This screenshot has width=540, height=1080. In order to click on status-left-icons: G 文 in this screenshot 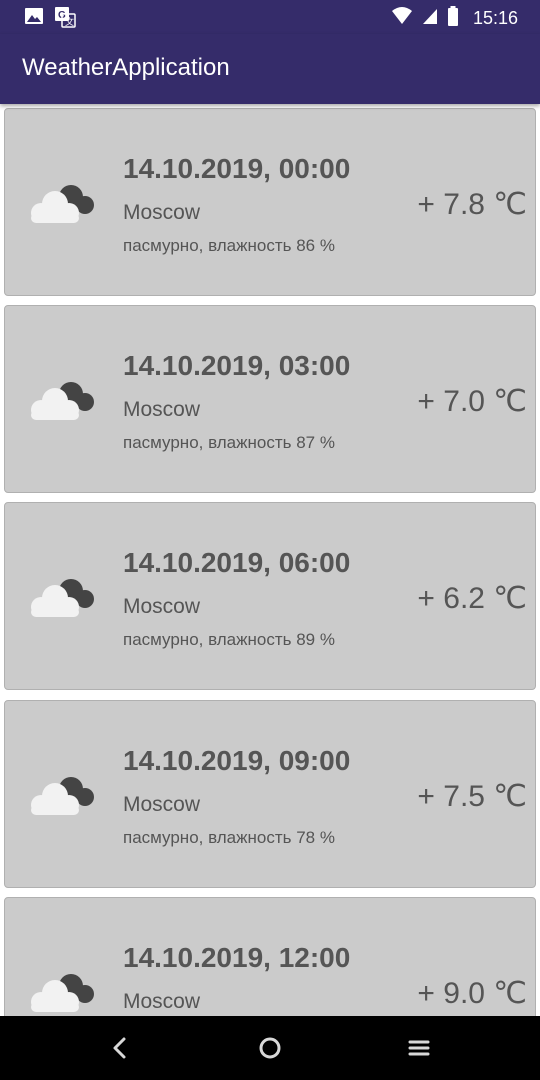, I will do `click(50, 19)`.